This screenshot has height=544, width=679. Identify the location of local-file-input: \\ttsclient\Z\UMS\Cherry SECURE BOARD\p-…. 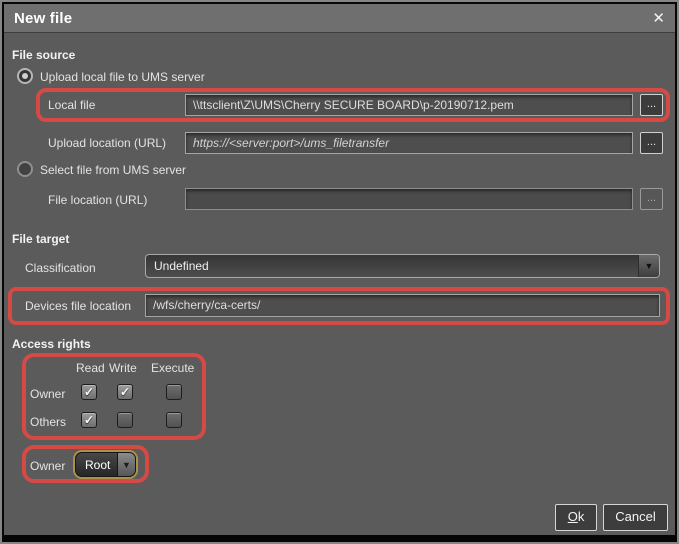
(409, 105).